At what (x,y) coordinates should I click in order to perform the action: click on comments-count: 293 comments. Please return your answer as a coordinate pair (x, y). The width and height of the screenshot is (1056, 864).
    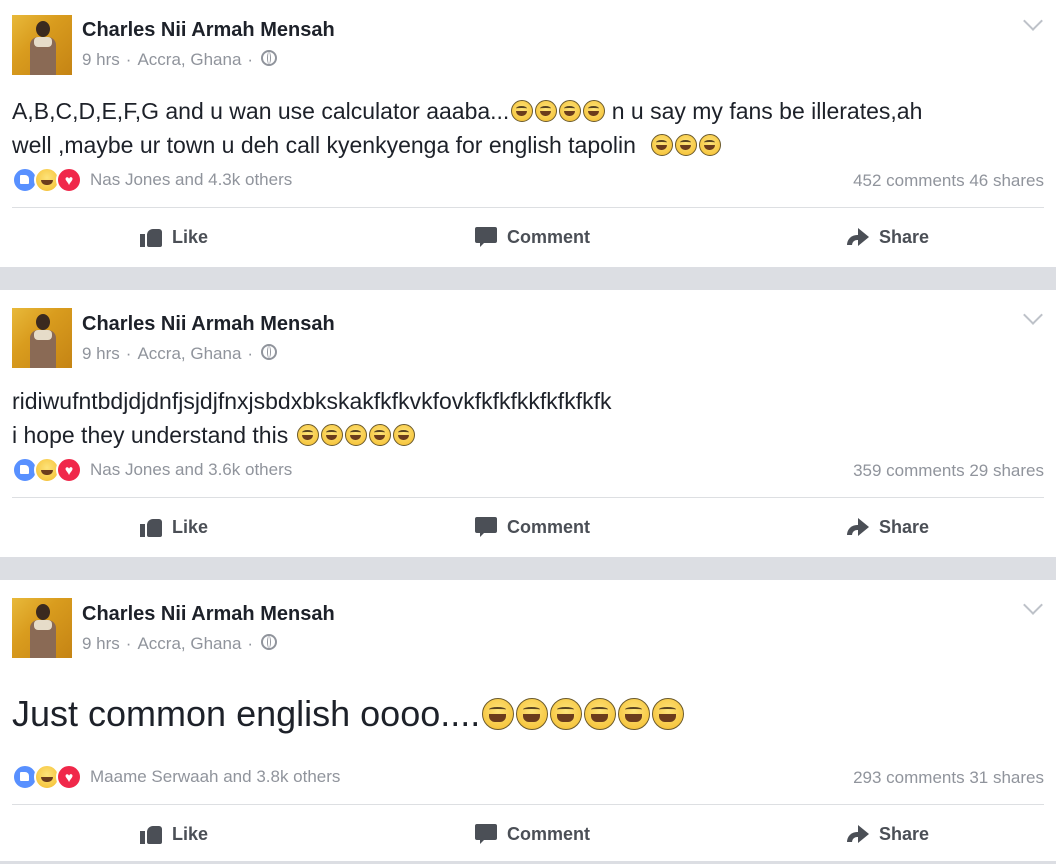
    Looking at the image, I should click on (909, 777).